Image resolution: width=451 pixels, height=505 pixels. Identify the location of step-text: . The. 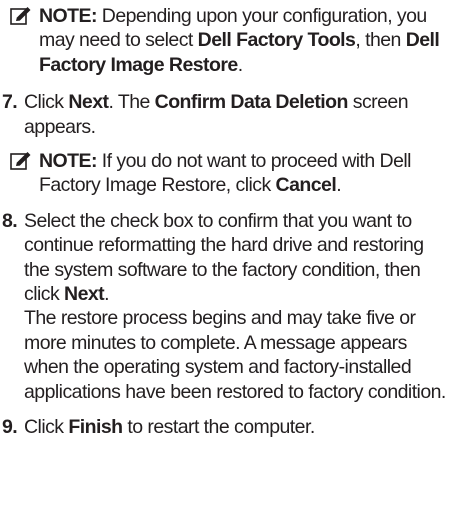
(131, 102).